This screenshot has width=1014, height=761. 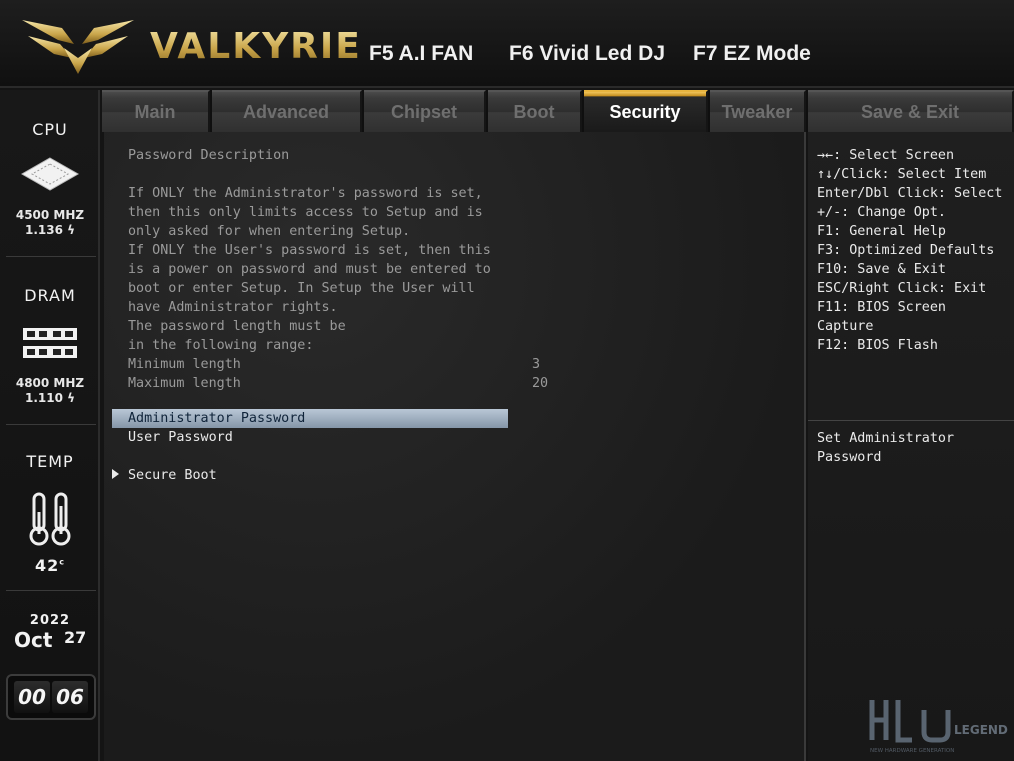 What do you see at coordinates (156, 111) in the screenshot?
I see `tab-main: Main` at bounding box center [156, 111].